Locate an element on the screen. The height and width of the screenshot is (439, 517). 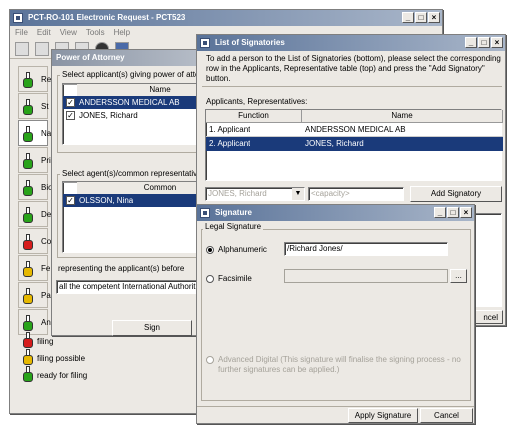
nav-item: Re is located at coordinates (35, 79).